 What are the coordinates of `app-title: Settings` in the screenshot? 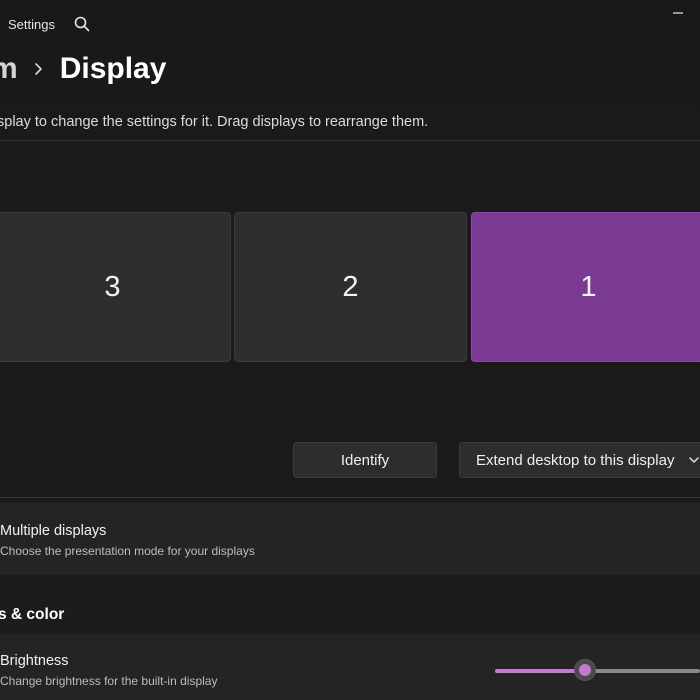 It's located at (31, 24).